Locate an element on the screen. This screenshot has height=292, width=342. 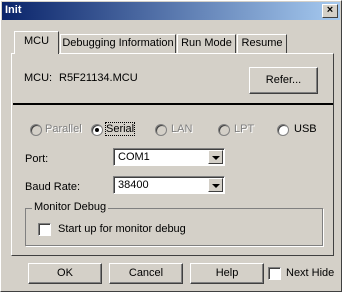
baud-rate-select-value: 38400 is located at coordinates (133, 185).